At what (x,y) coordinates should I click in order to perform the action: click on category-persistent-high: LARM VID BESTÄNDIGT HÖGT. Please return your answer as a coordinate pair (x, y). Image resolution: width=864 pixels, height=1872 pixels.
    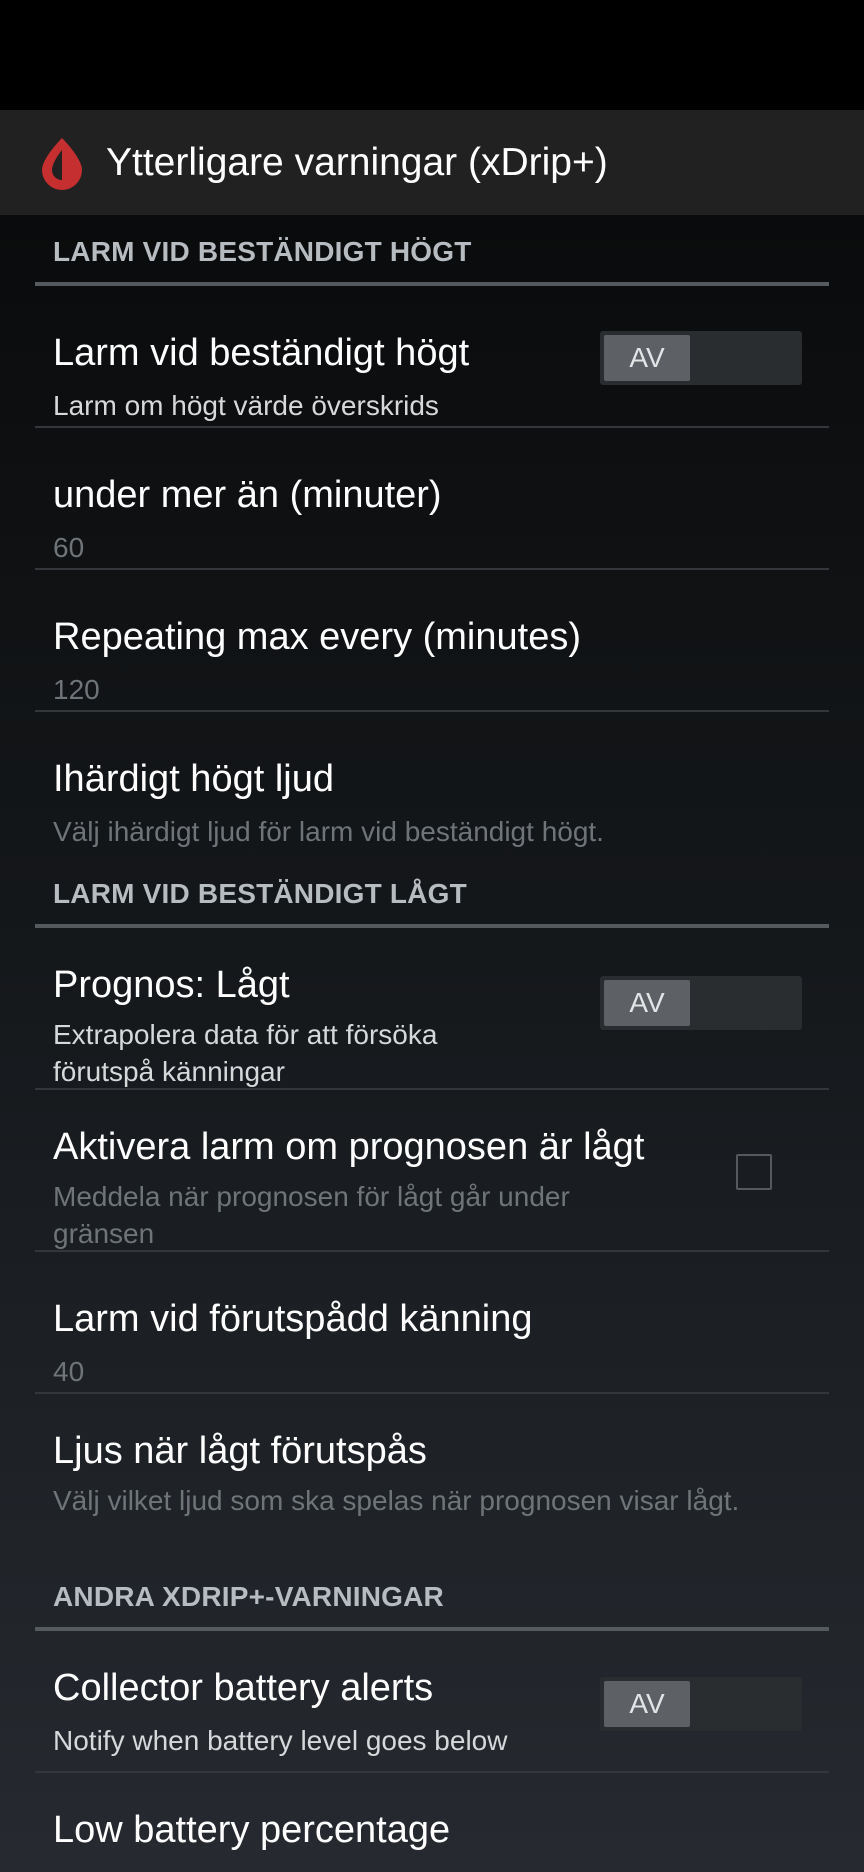
    Looking at the image, I should click on (432, 250).